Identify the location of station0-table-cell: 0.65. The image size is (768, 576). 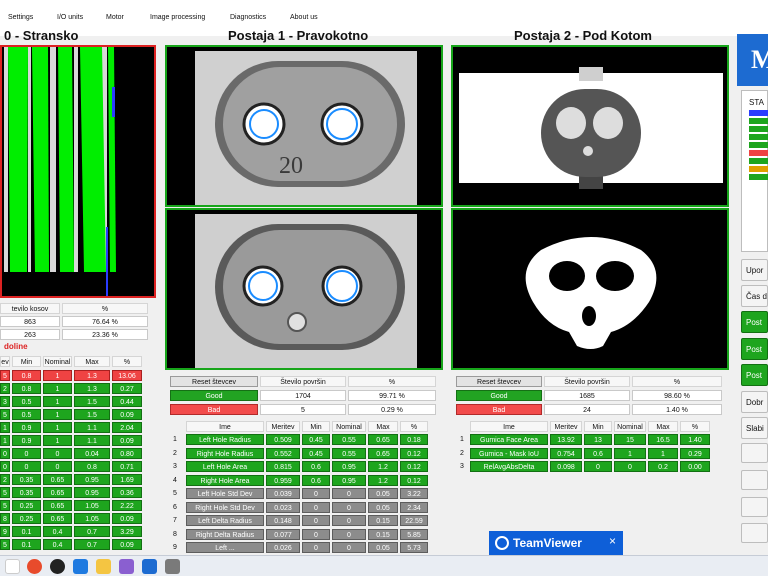
(57, 479).